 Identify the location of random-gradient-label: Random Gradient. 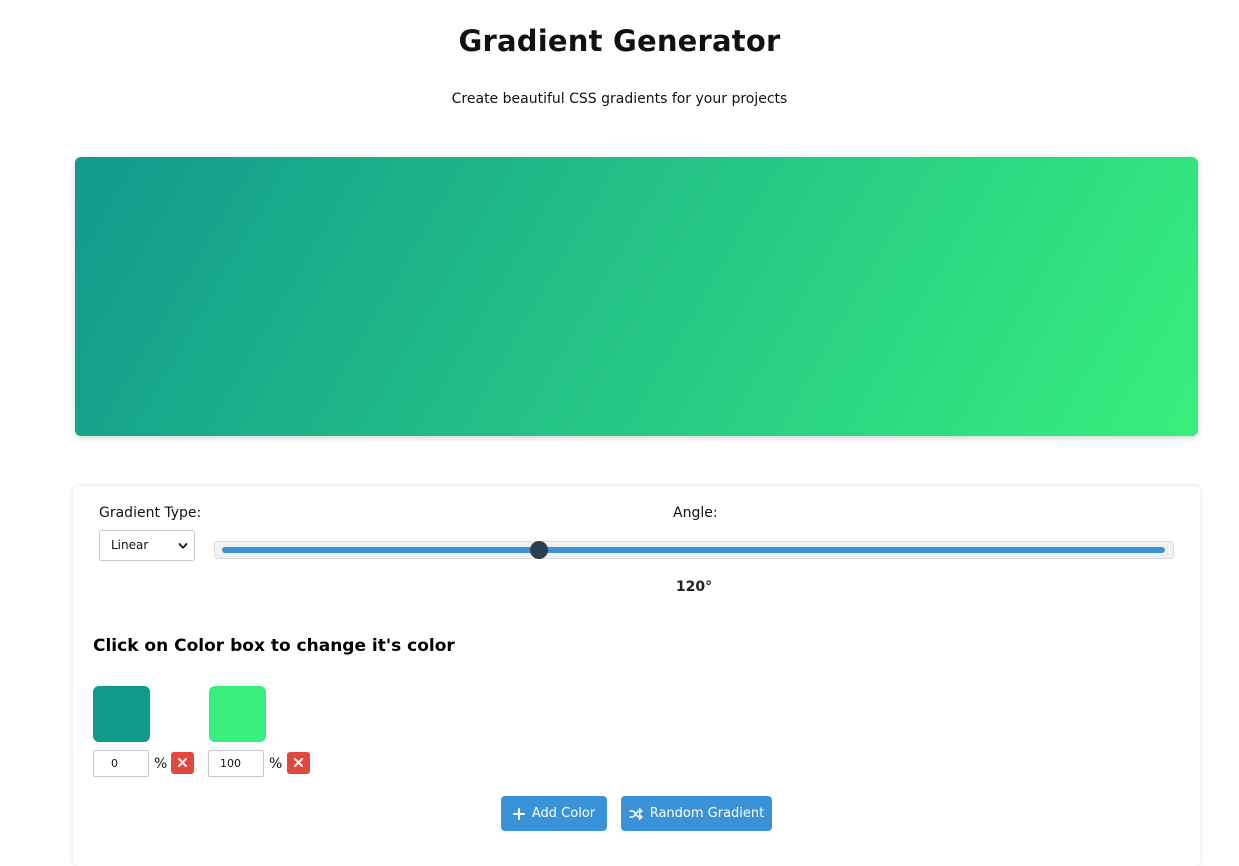
(707, 813).